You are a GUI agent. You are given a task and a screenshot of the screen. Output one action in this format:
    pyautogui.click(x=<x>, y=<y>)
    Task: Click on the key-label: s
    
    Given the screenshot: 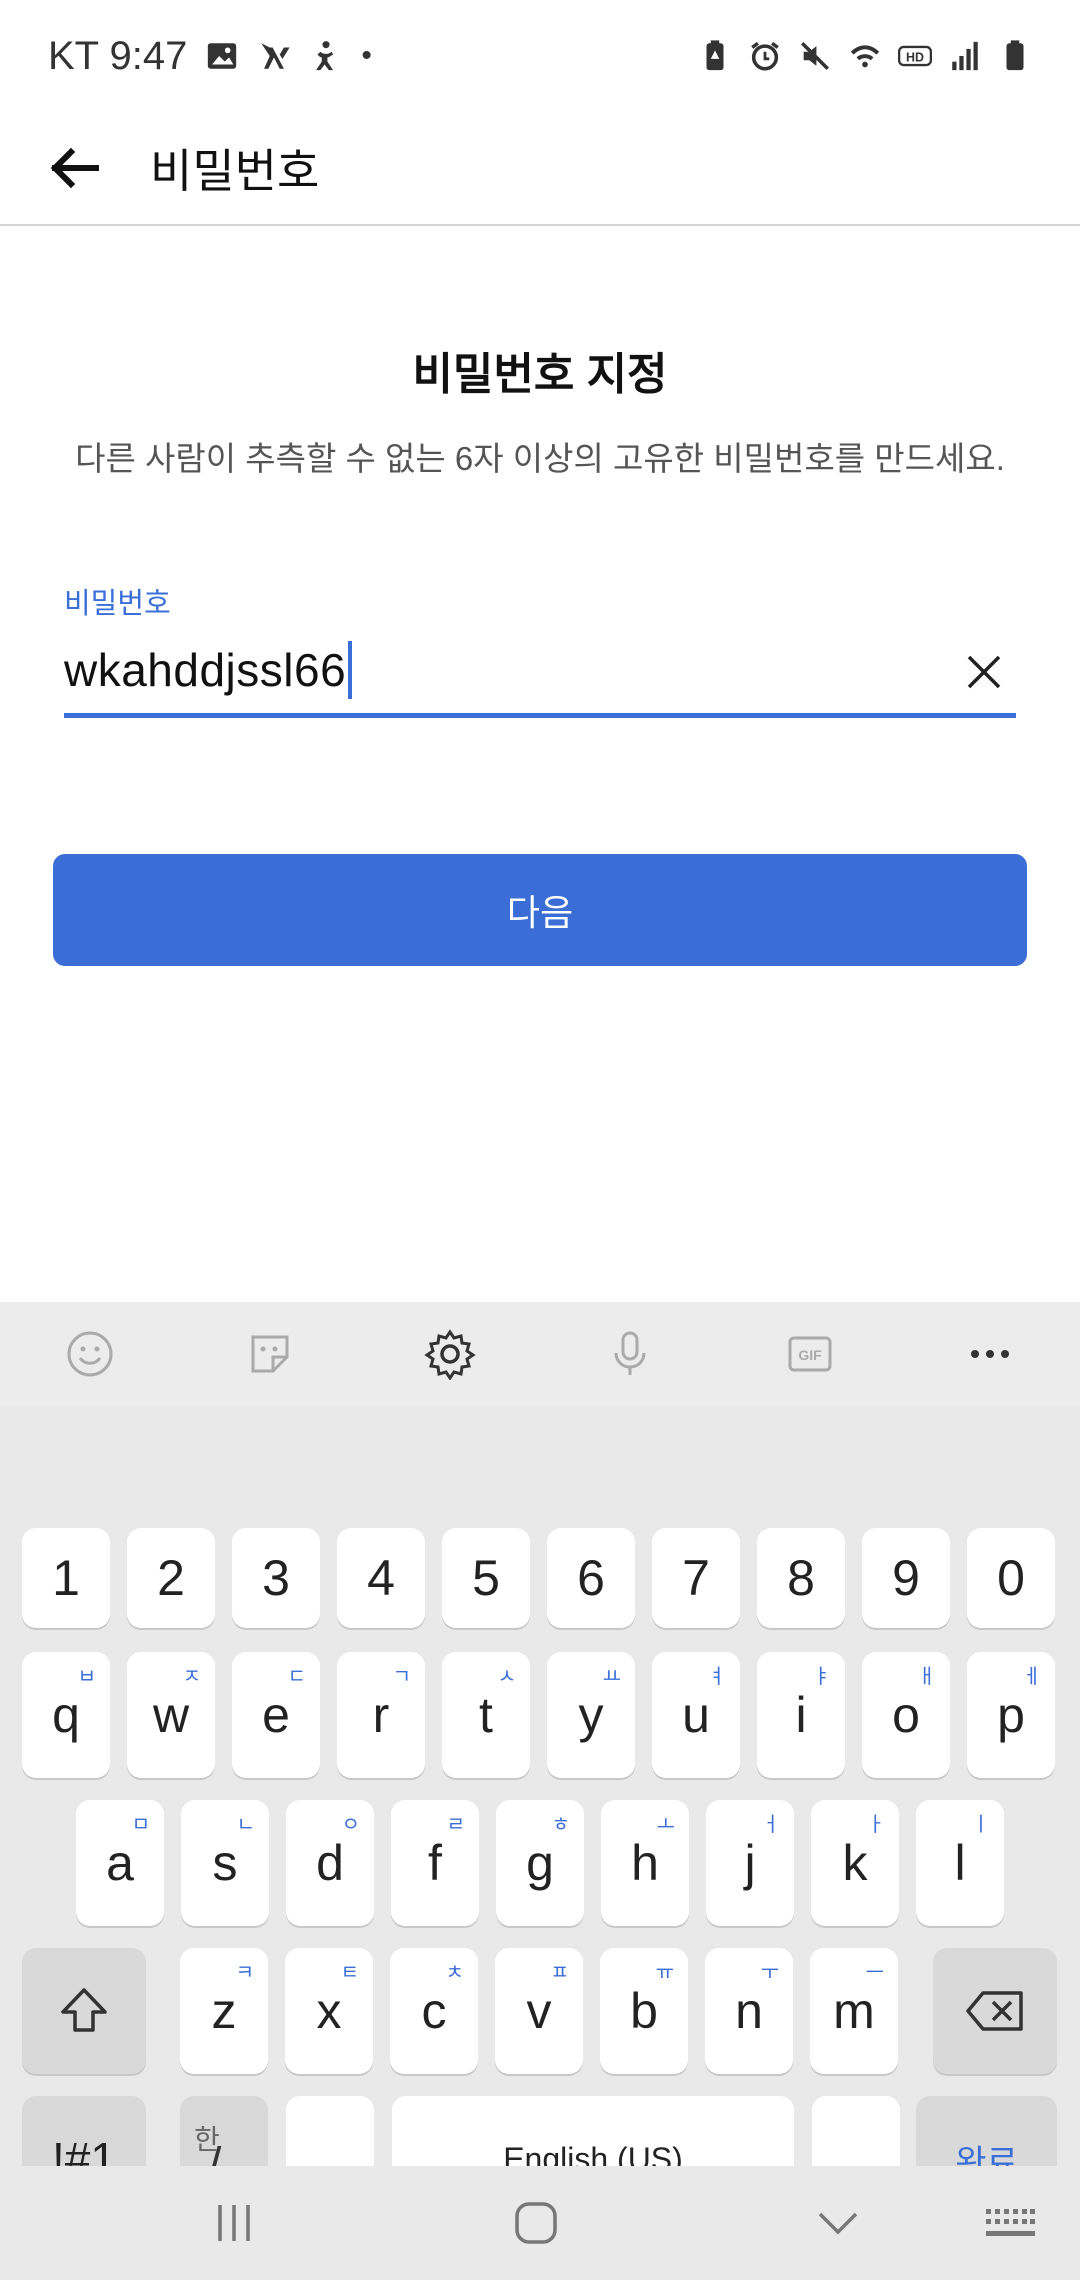 What is the action you would take?
    pyautogui.click(x=225, y=1863)
    